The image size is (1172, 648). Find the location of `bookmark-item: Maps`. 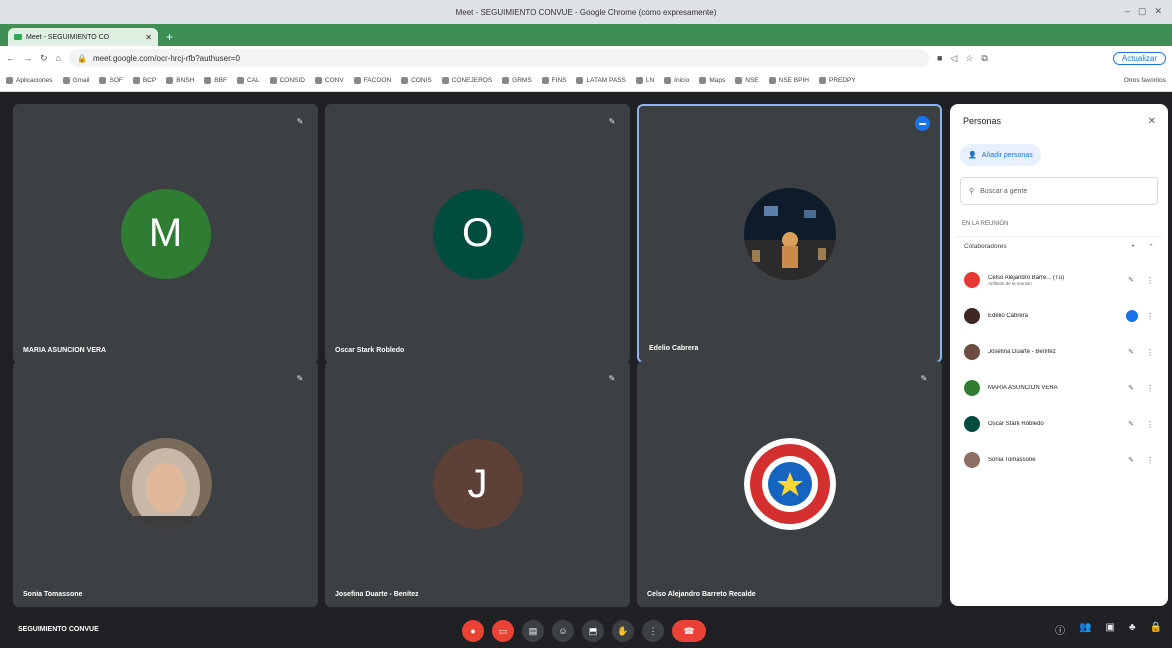

bookmark-item: Maps is located at coordinates (712, 80).